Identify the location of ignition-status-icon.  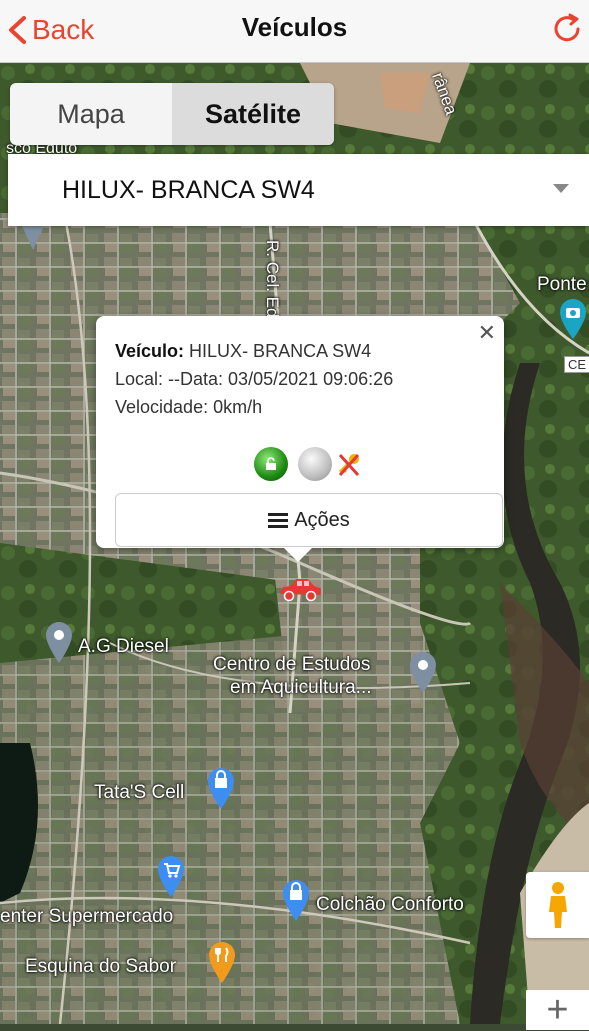
(315, 464).